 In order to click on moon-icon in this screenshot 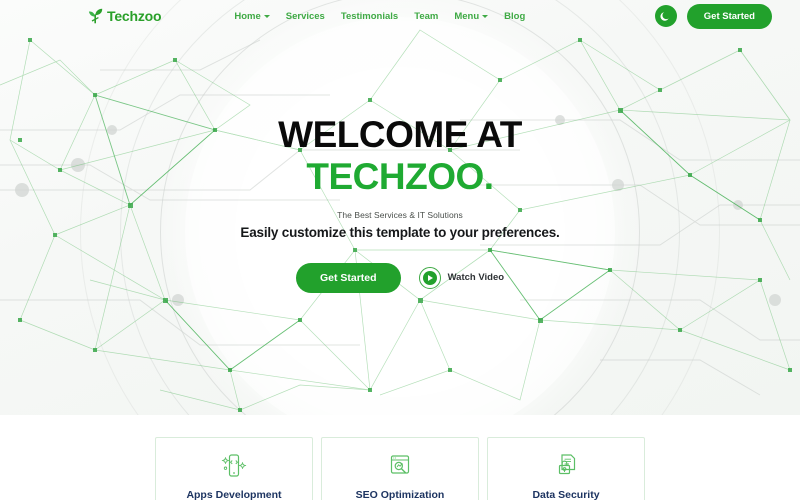, I will do `click(664, 16)`.